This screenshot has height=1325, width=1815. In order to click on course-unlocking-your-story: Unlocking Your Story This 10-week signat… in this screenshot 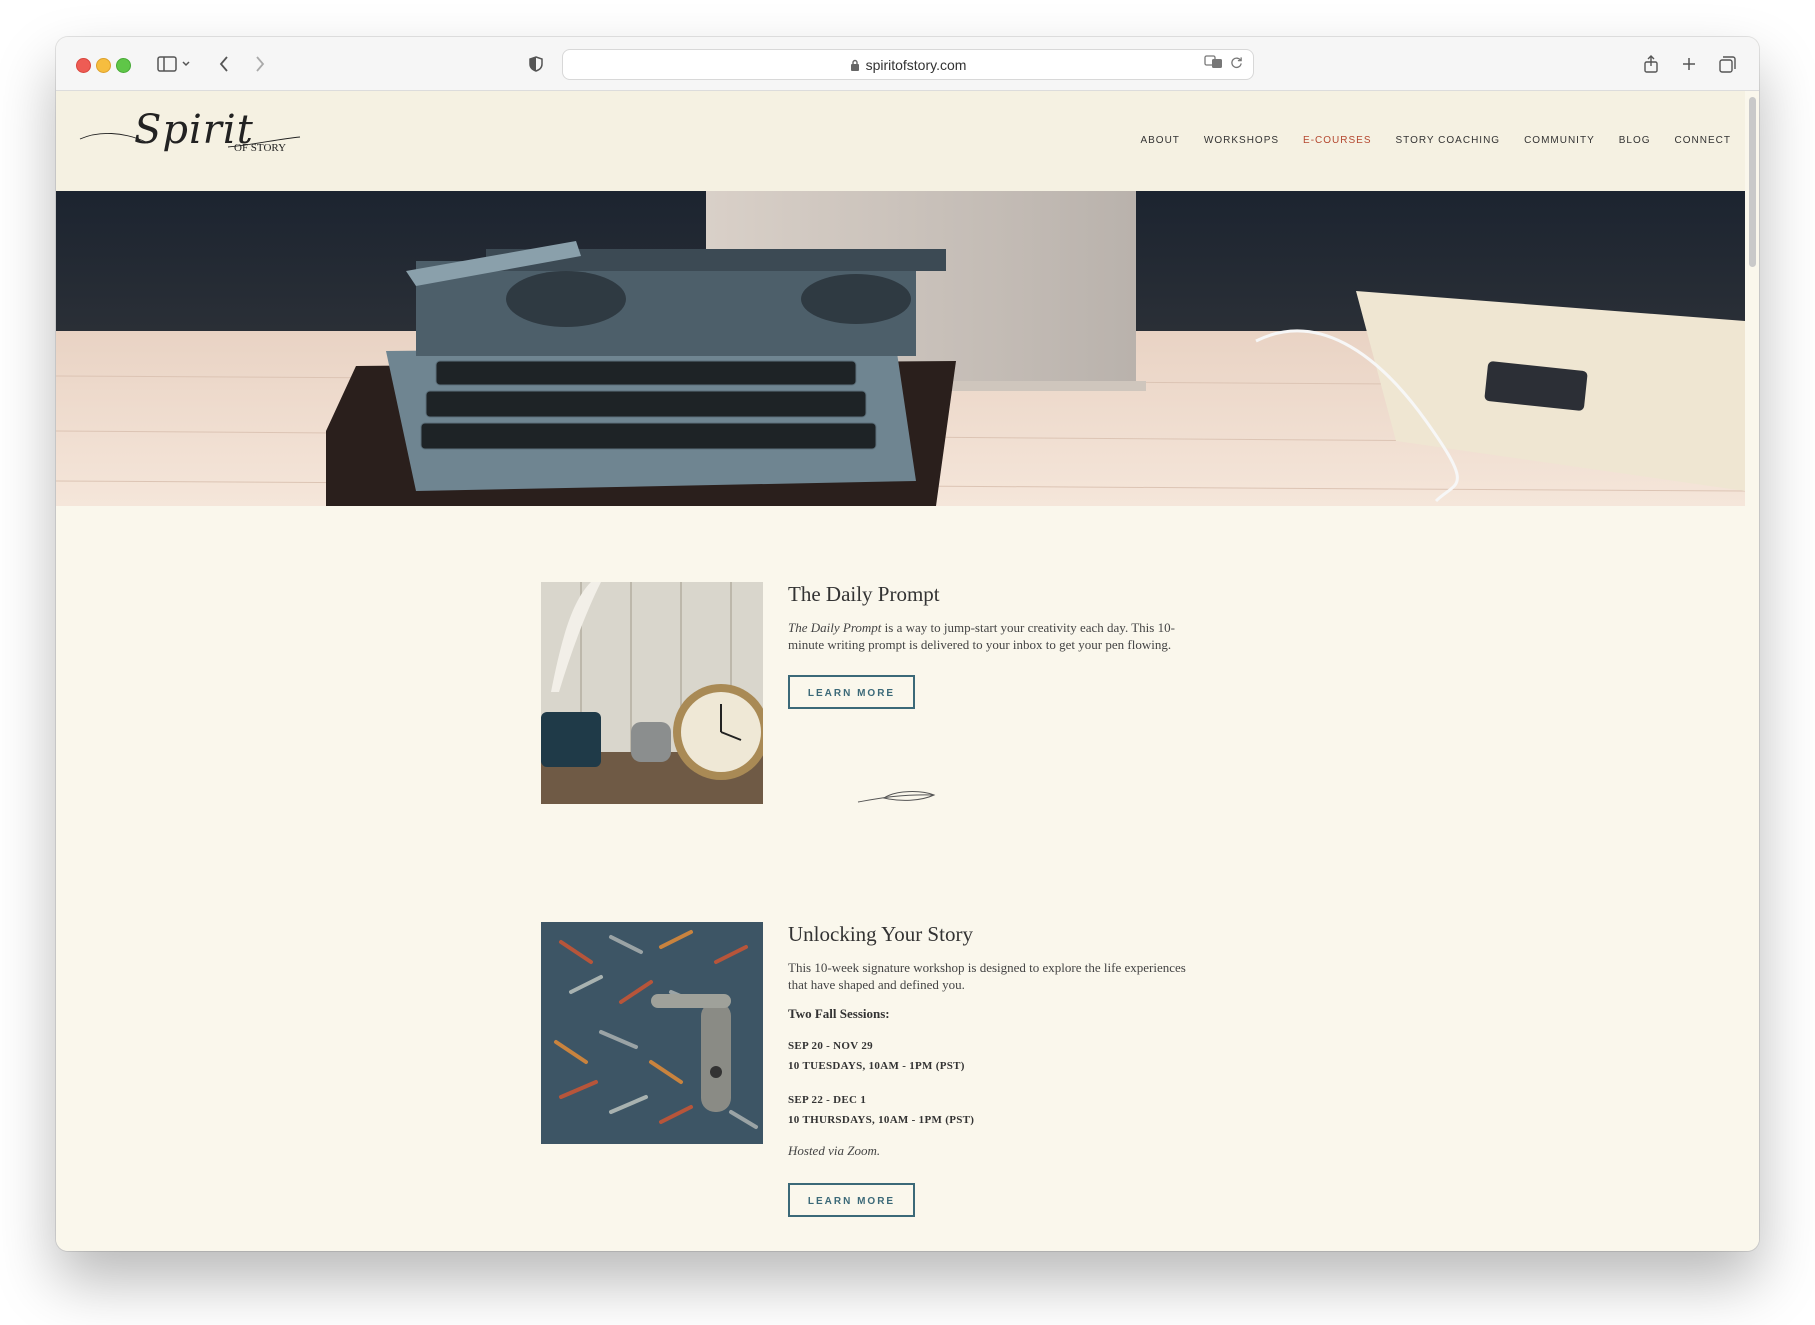, I will do `click(891, 1086)`.